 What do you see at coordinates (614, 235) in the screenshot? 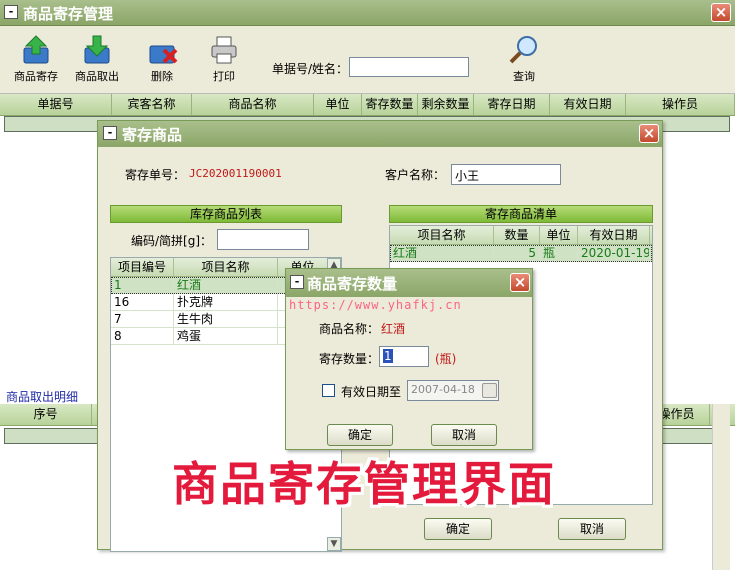
I see `deposit-col-date: 有效日期` at bounding box center [614, 235].